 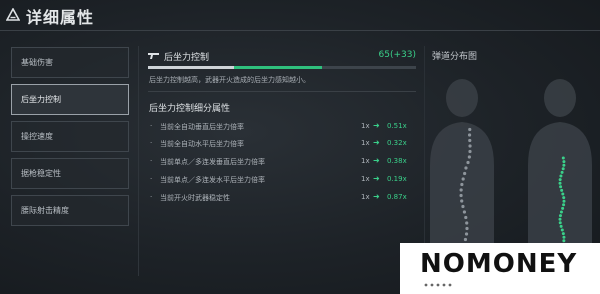 What do you see at coordinates (499, 264) in the screenshot?
I see `watermark-text: NOMONEY` at bounding box center [499, 264].